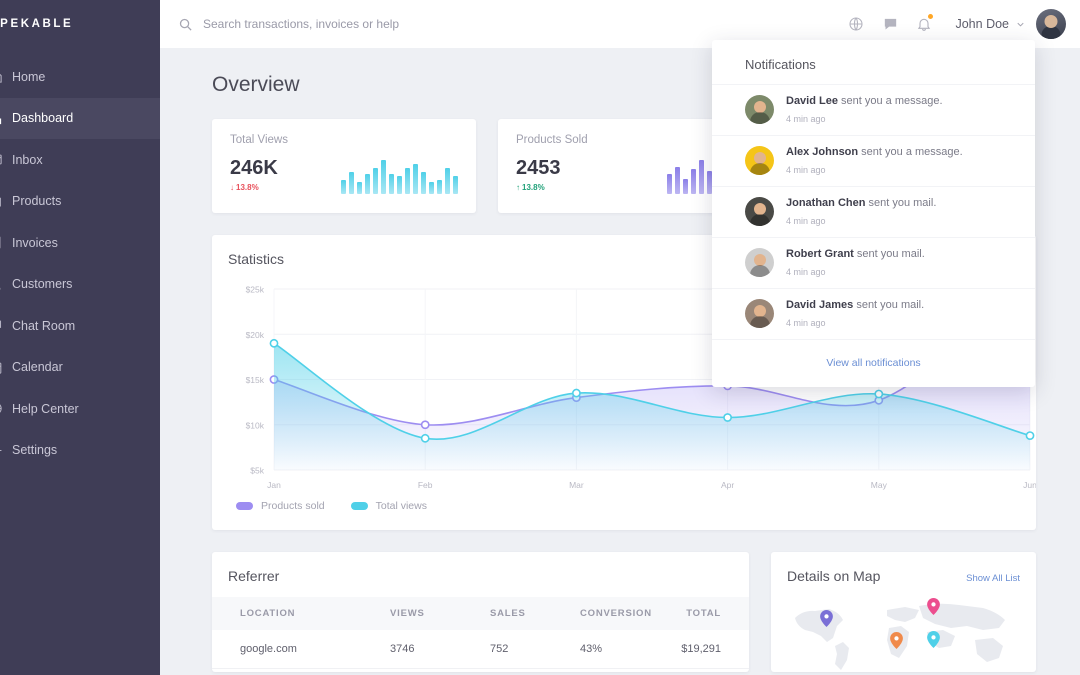 The height and width of the screenshot is (675, 1080). What do you see at coordinates (1020, 24) in the screenshot?
I see `chevron-down-icon` at bounding box center [1020, 24].